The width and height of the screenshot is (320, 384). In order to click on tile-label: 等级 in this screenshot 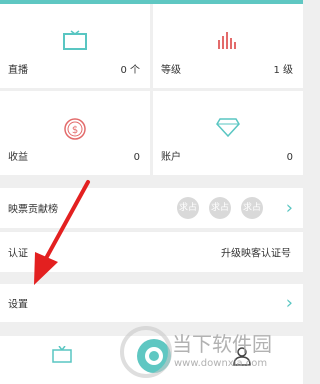, I will do `click(171, 70)`.